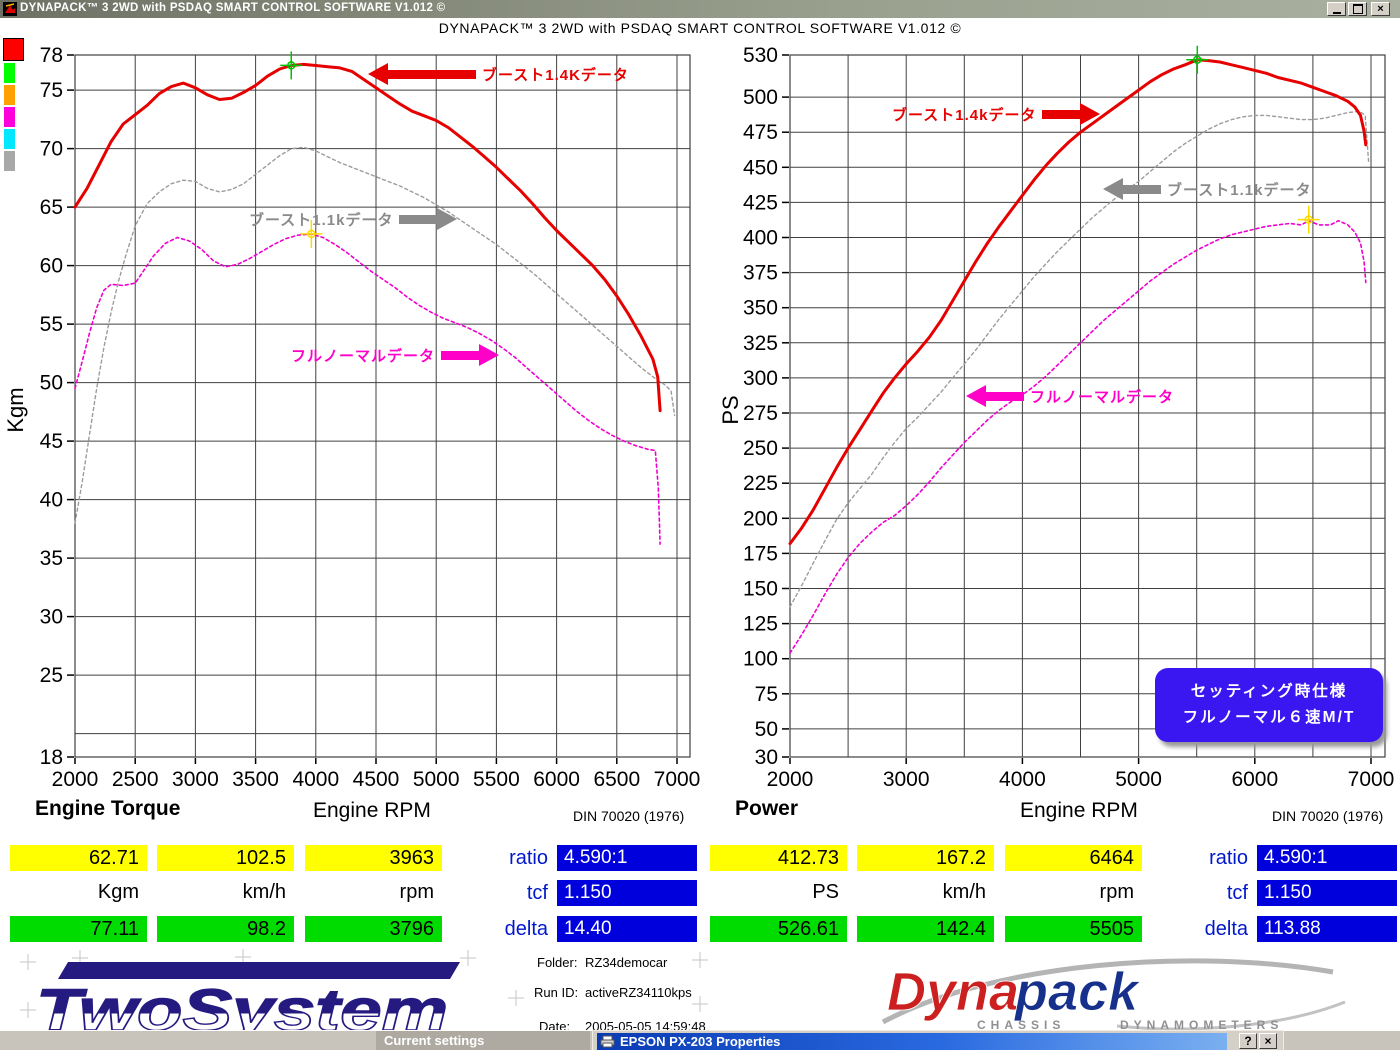  What do you see at coordinates (556, 992) in the screenshot?
I see `runid-label: Run ID:` at bounding box center [556, 992].